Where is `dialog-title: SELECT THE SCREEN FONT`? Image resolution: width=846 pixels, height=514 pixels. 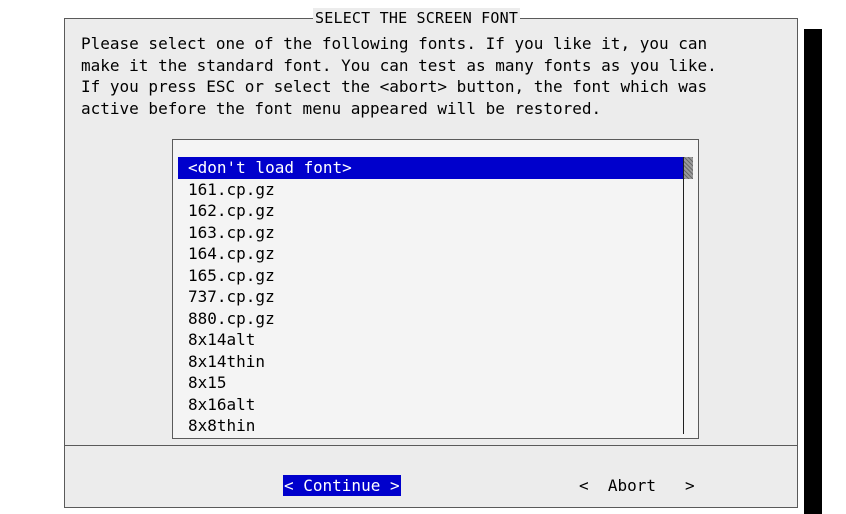
dialog-title: SELECT THE SCREEN FONT is located at coordinates (417, 18).